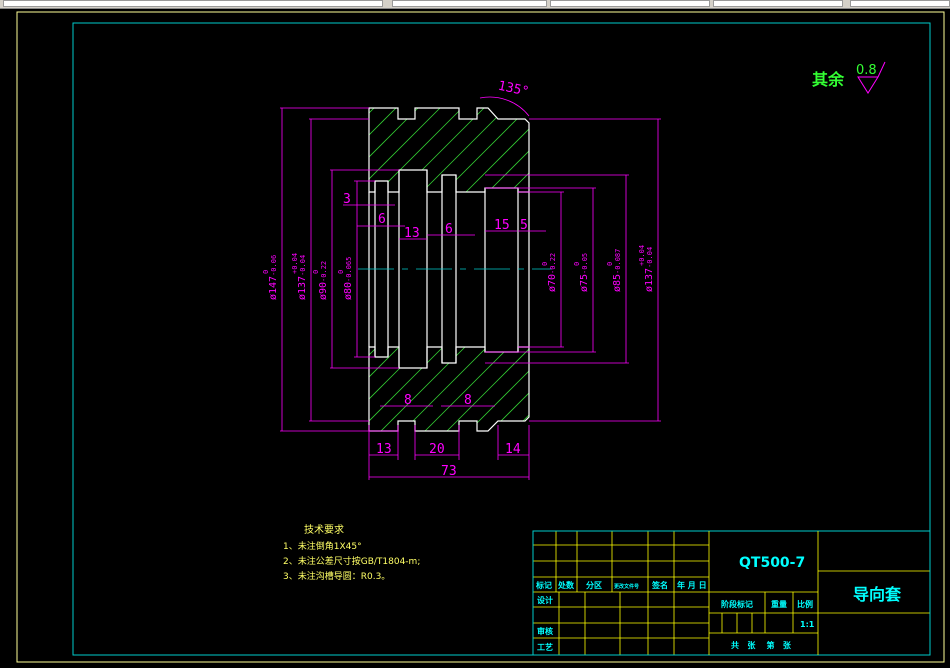 The height and width of the screenshot is (668, 950). What do you see at coordinates (552, 272) in the screenshot?
I see `diameter-label: ø70-0.22` at bounding box center [552, 272].